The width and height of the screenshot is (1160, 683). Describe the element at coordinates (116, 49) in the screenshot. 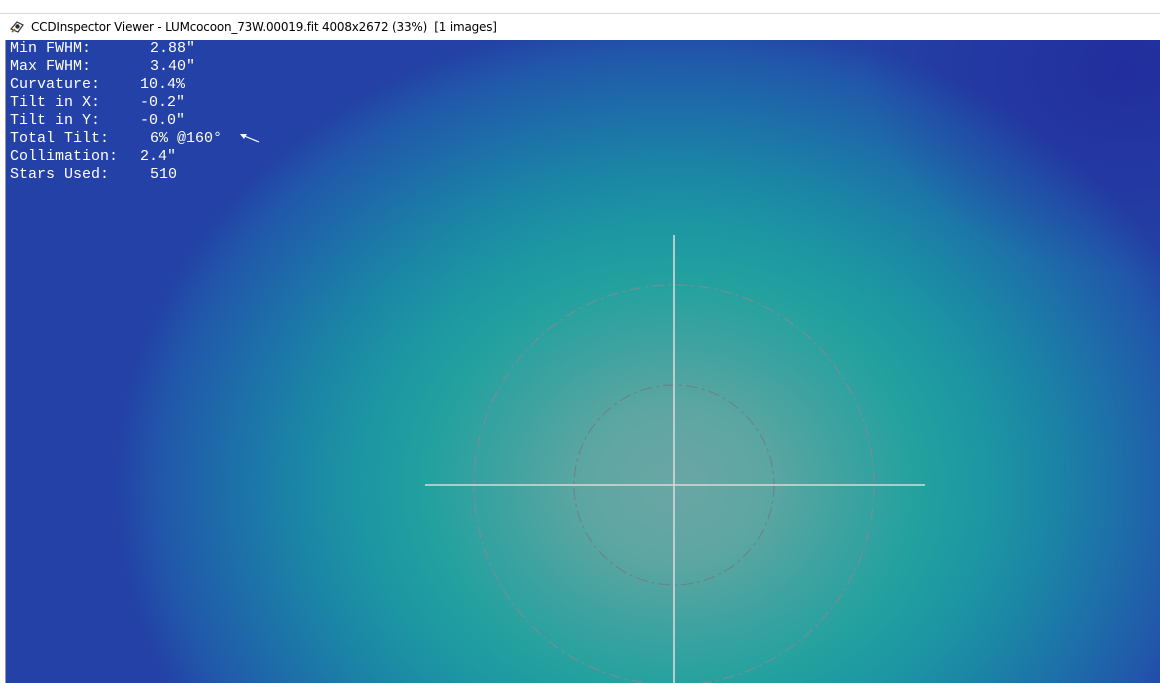

I see `stat-row-min-fwhm: Min FWHM: 2.88"` at that location.